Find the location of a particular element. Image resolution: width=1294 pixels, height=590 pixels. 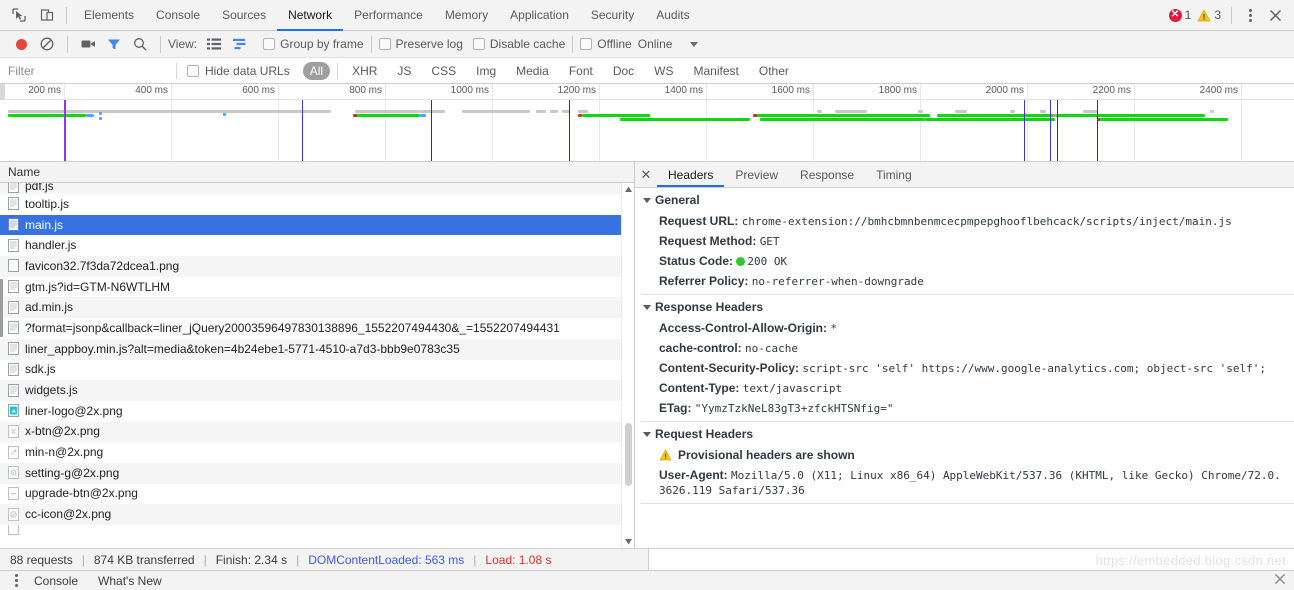

section-general: General is located at coordinates (964, 199).